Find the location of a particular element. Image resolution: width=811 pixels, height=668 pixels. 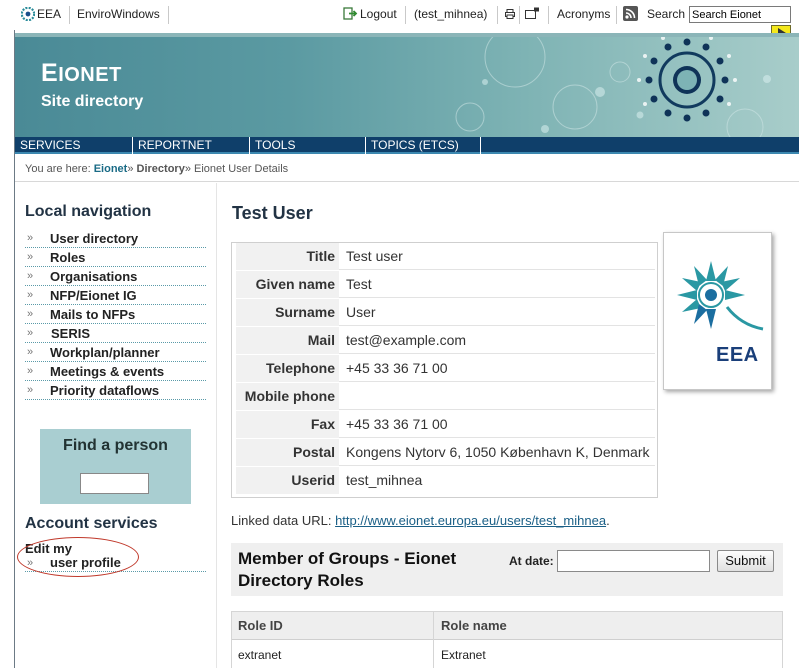

eea-link: EEA is located at coordinates (49, 14).